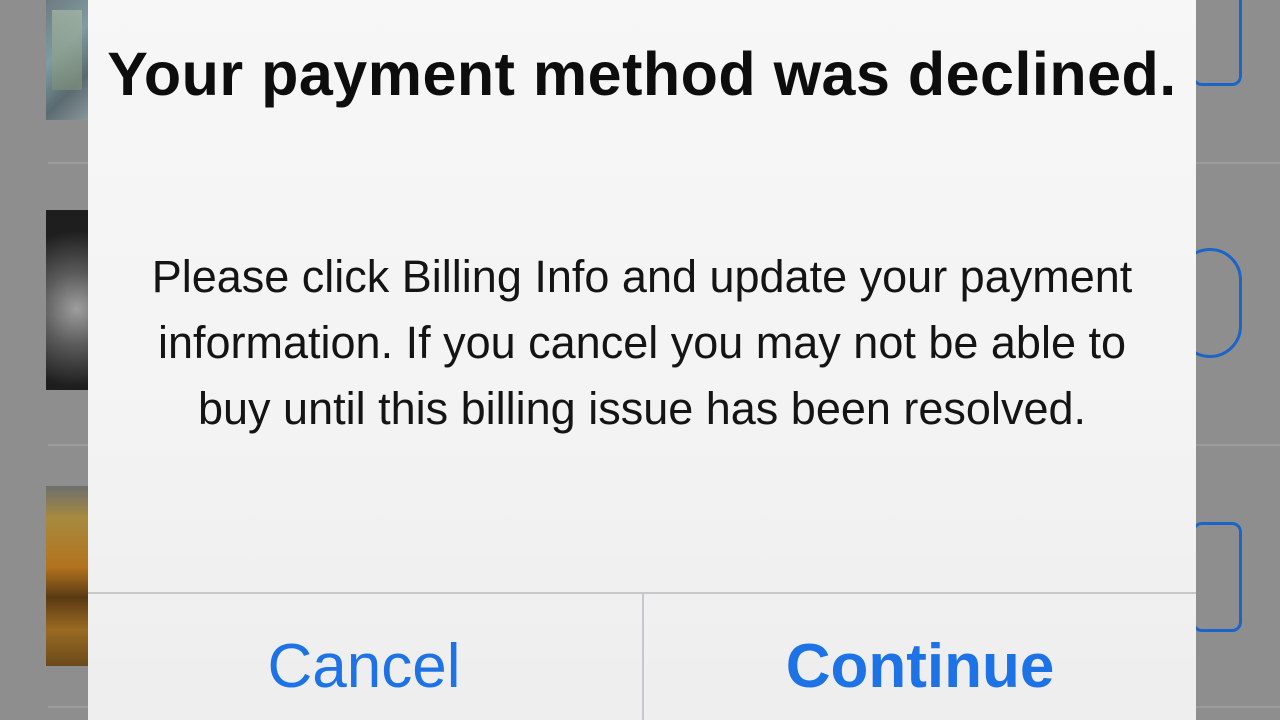 This screenshot has height=720, width=1280. I want to click on cancel-button: Cancel, so click(364, 657).